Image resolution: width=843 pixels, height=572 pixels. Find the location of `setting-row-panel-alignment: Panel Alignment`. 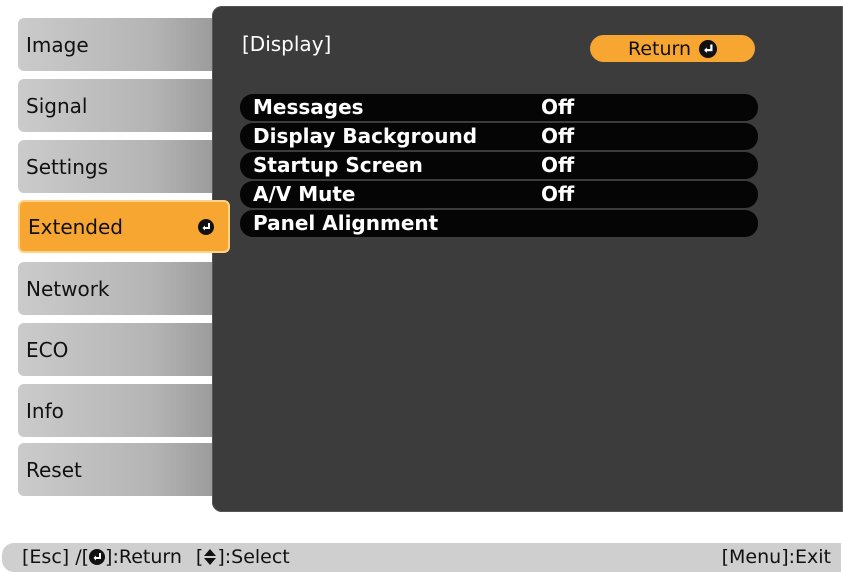

setting-row-panel-alignment: Panel Alignment is located at coordinates (499, 223).